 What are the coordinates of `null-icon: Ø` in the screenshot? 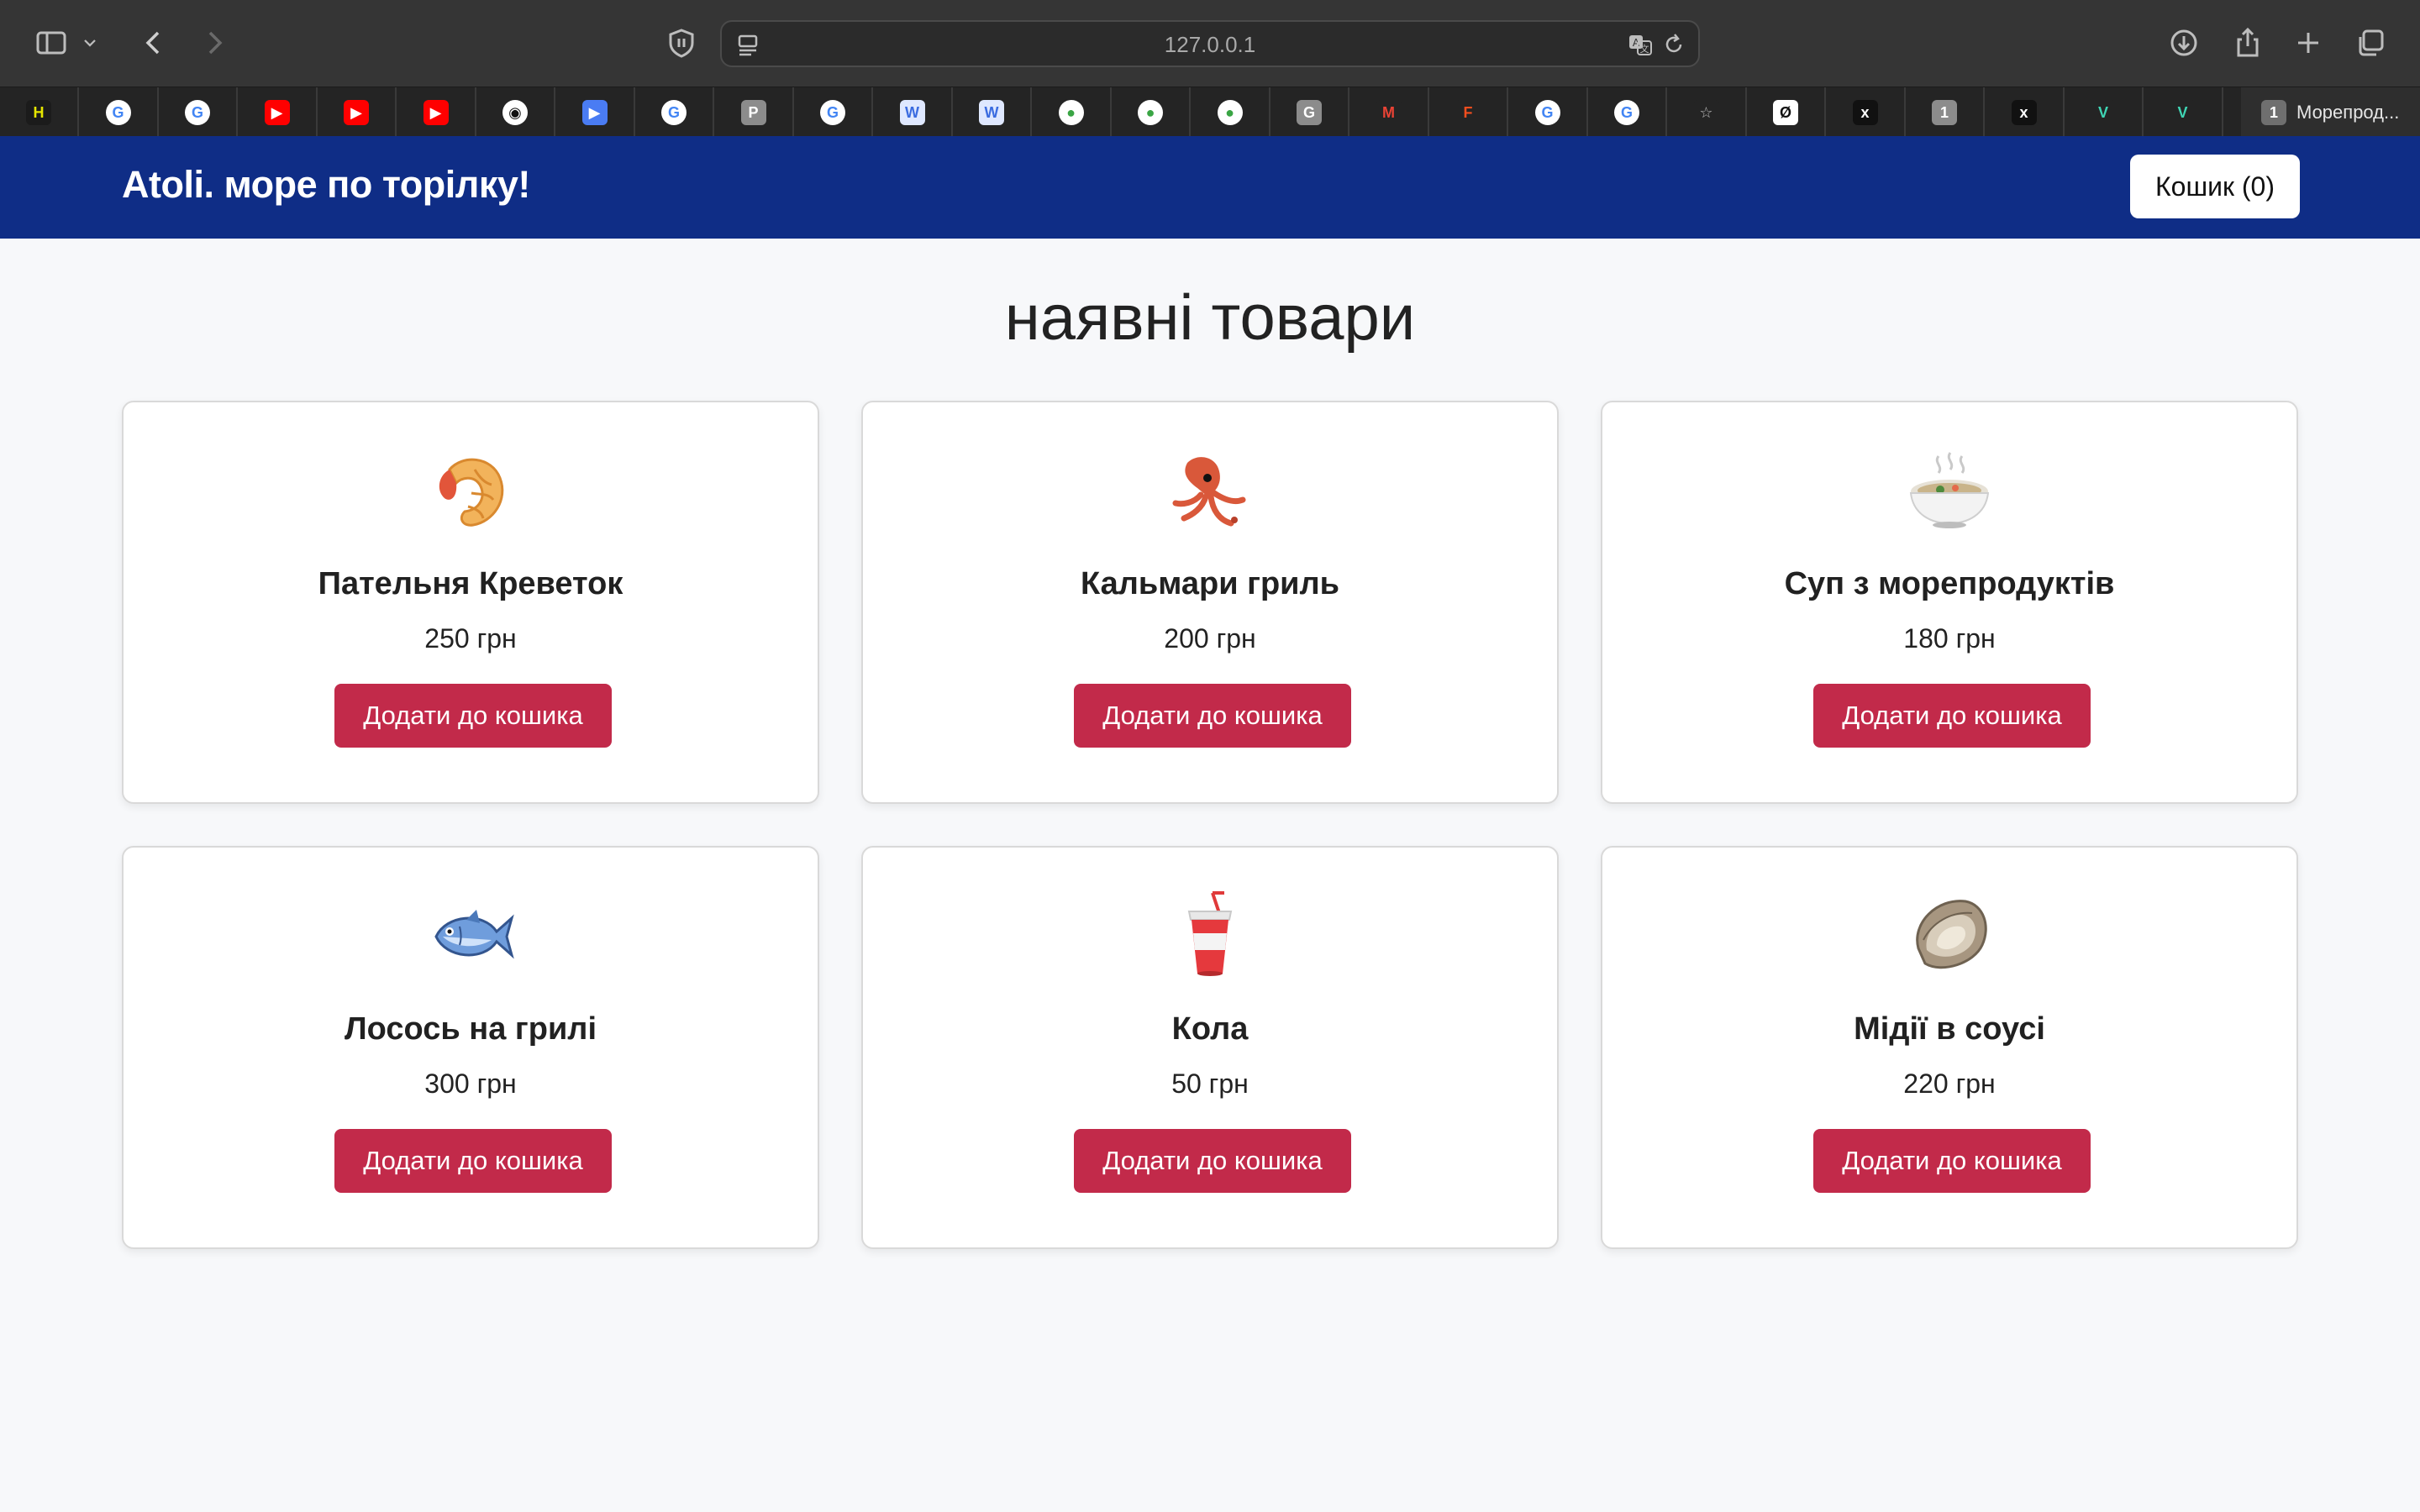 It's located at (1786, 112).